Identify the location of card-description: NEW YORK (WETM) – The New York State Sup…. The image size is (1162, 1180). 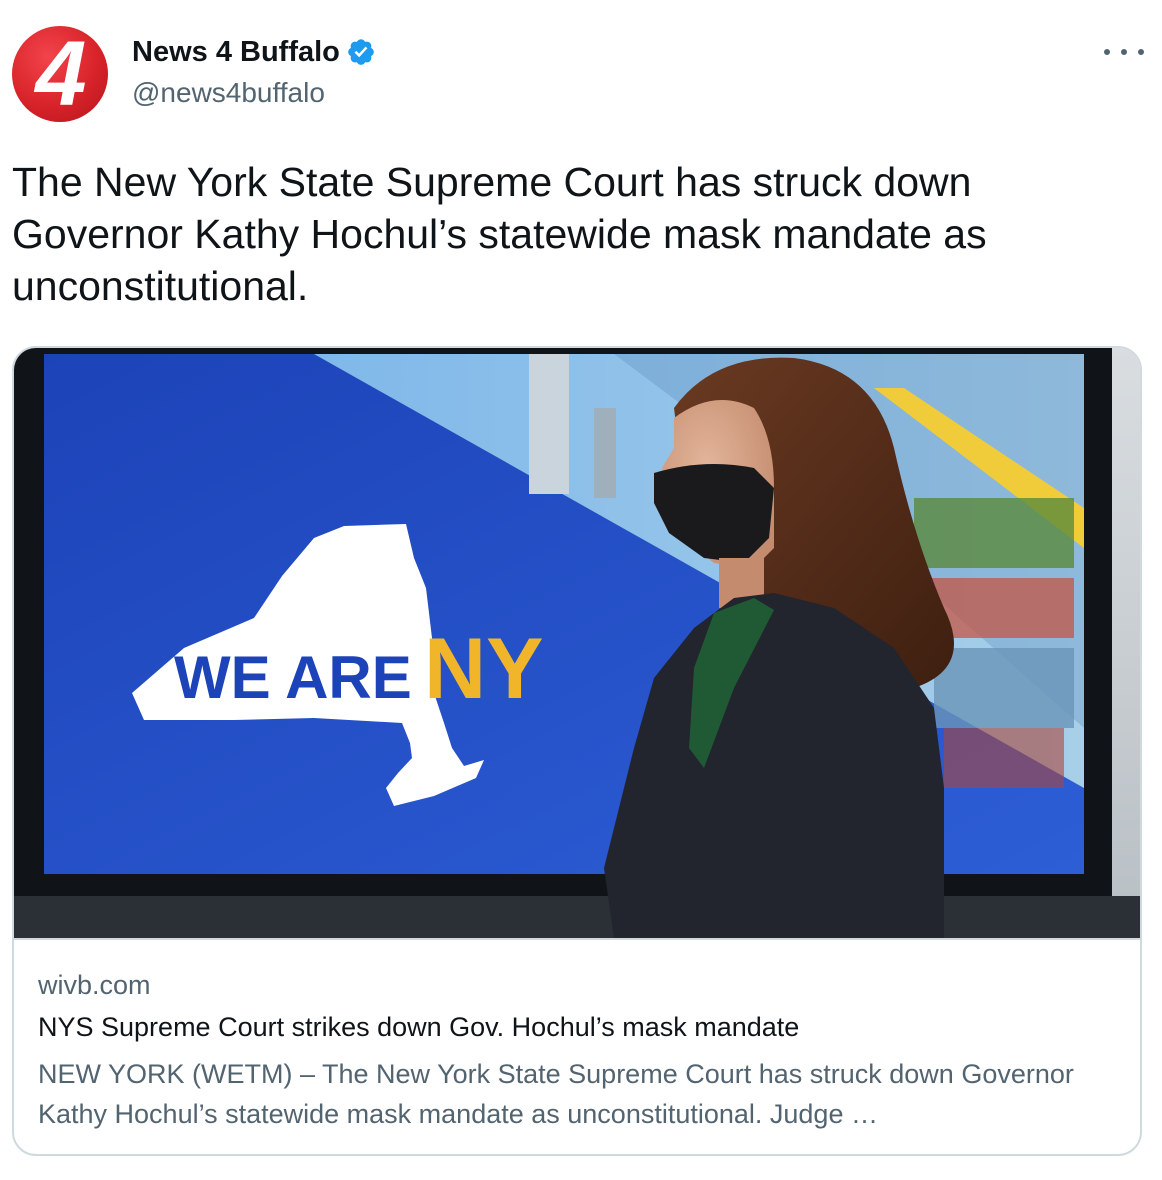
(556, 1094).